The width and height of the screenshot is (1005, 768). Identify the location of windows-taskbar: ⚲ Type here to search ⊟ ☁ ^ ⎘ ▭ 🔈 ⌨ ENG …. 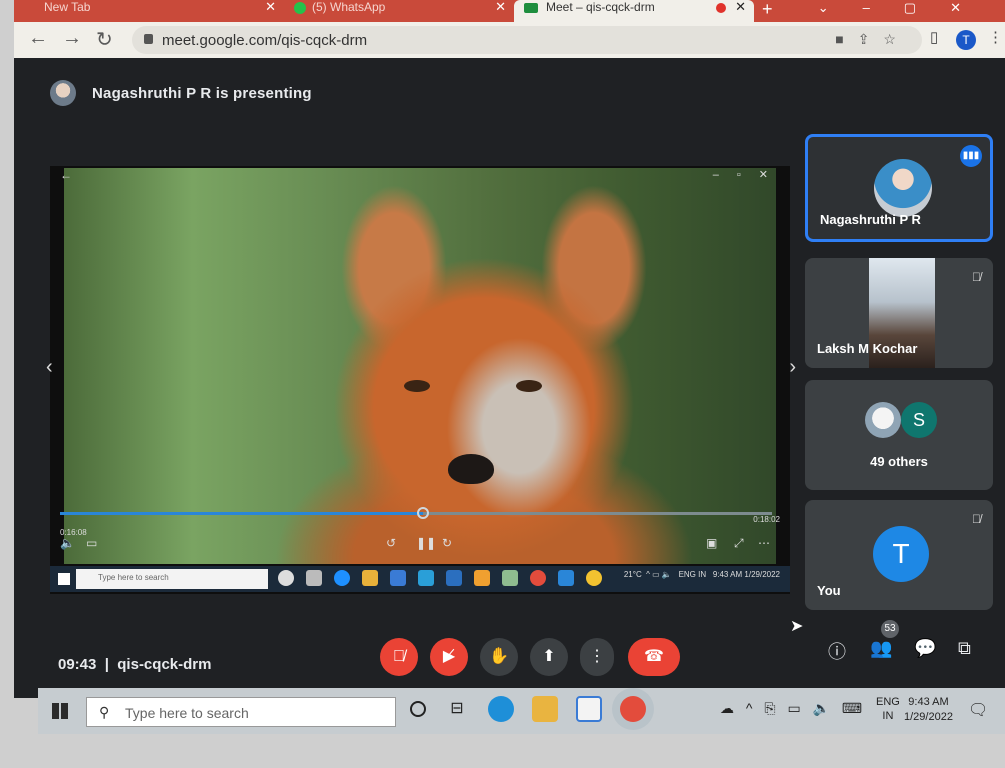
(521, 711).